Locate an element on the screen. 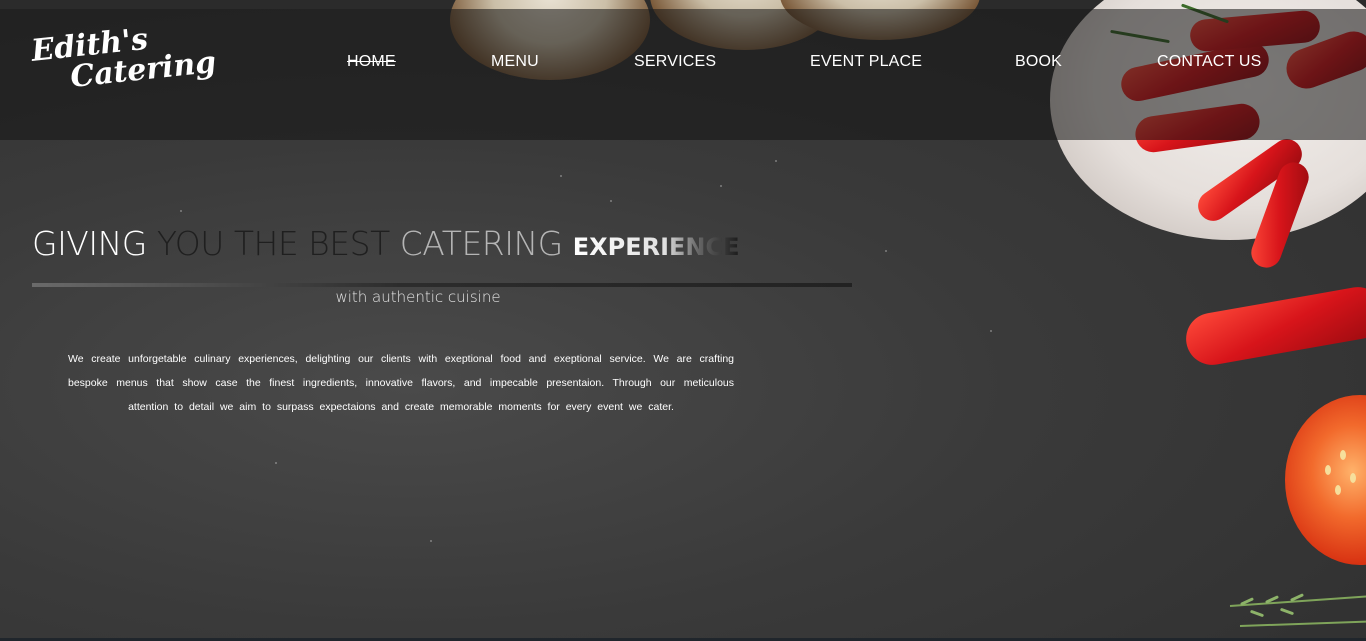 Image resolution: width=1366 pixels, height=641 pixels. nav-item-menu: MENU is located at coordinates (515, 62).